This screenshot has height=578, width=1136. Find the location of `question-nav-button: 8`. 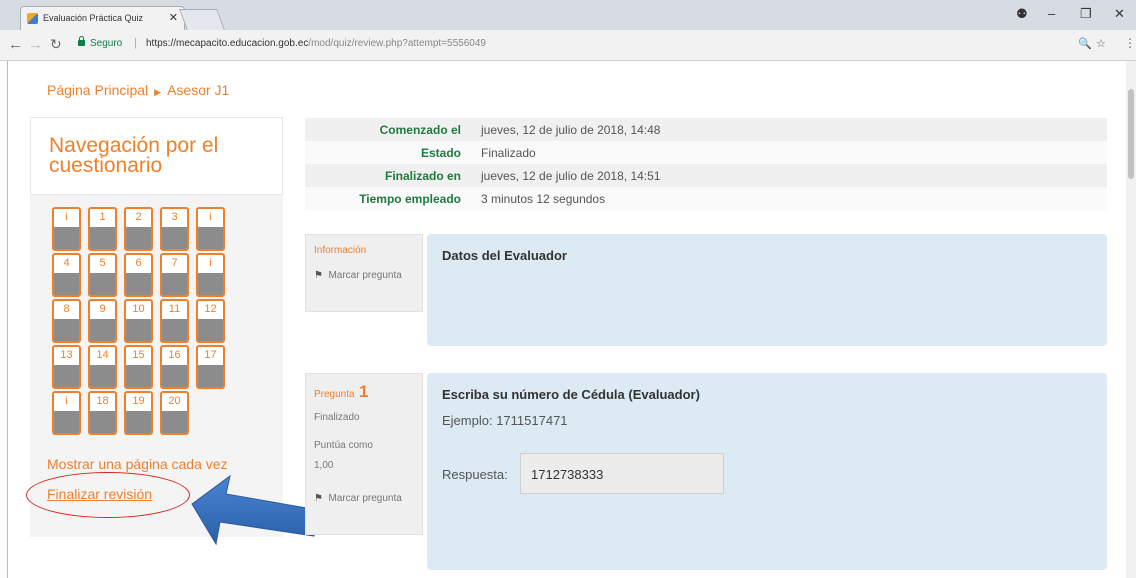

question-nav-button: 8 is located at coordinates (66, 321).